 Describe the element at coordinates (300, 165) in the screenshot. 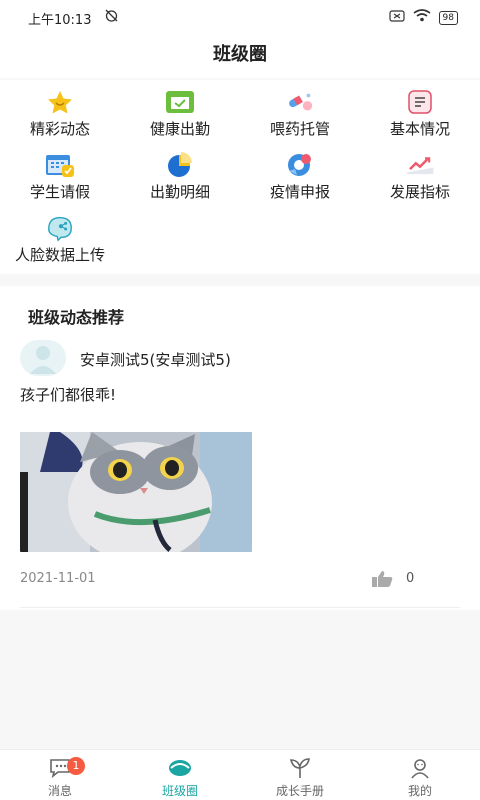

I see `virus-report-icon` at that location.